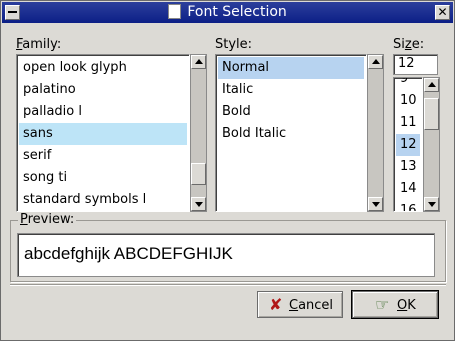 This screenshot has height=341, width=455. I want to click on size-list: 9 10 11 12 13 14 16, so click(408, 144).